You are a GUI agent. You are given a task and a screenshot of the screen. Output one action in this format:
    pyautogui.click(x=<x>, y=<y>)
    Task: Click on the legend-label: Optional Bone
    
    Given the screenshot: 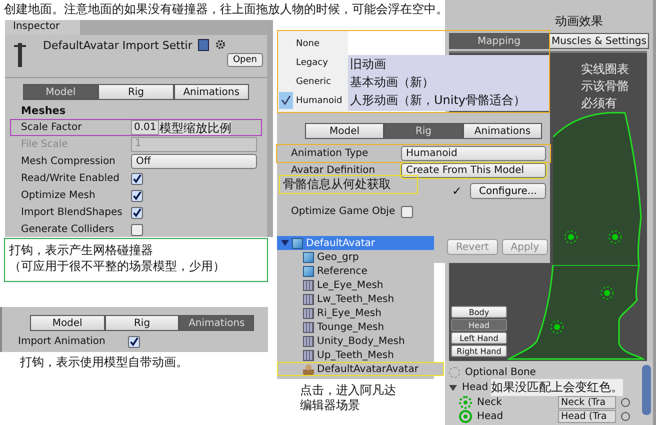 What is the action you would take?
    pyautogui.click(x=500, y=372)
    